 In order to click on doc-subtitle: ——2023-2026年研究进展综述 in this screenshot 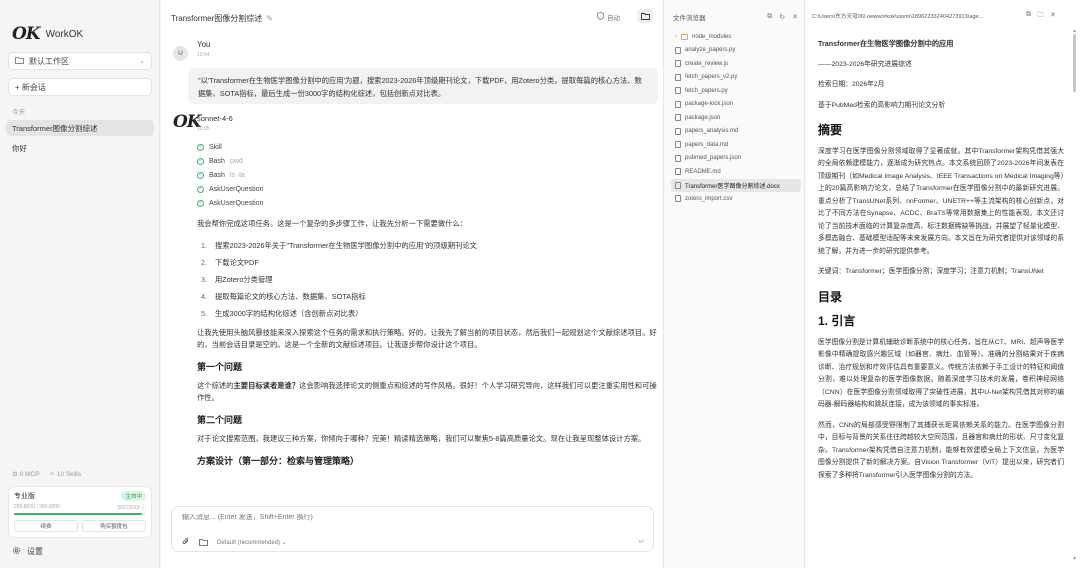, I will do `click(865, 64)`.